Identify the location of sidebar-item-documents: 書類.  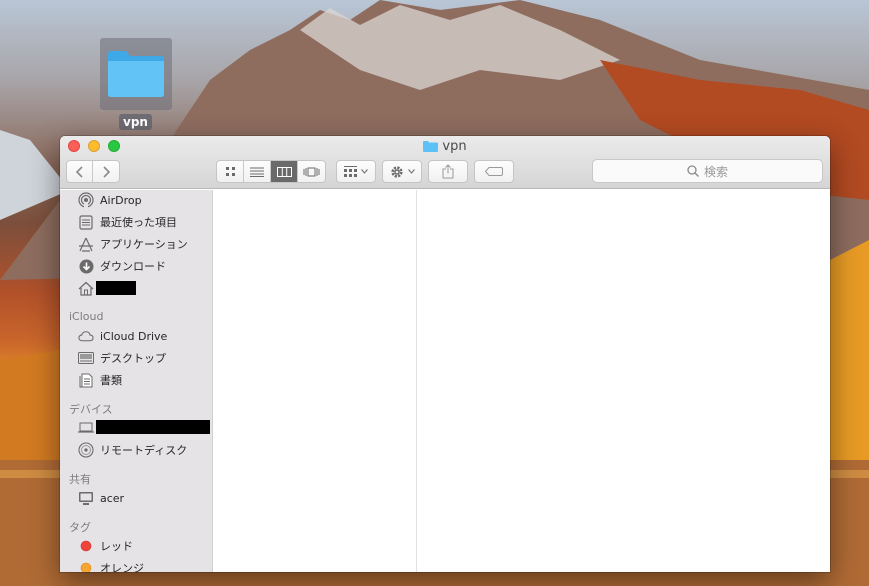
(100, 380).